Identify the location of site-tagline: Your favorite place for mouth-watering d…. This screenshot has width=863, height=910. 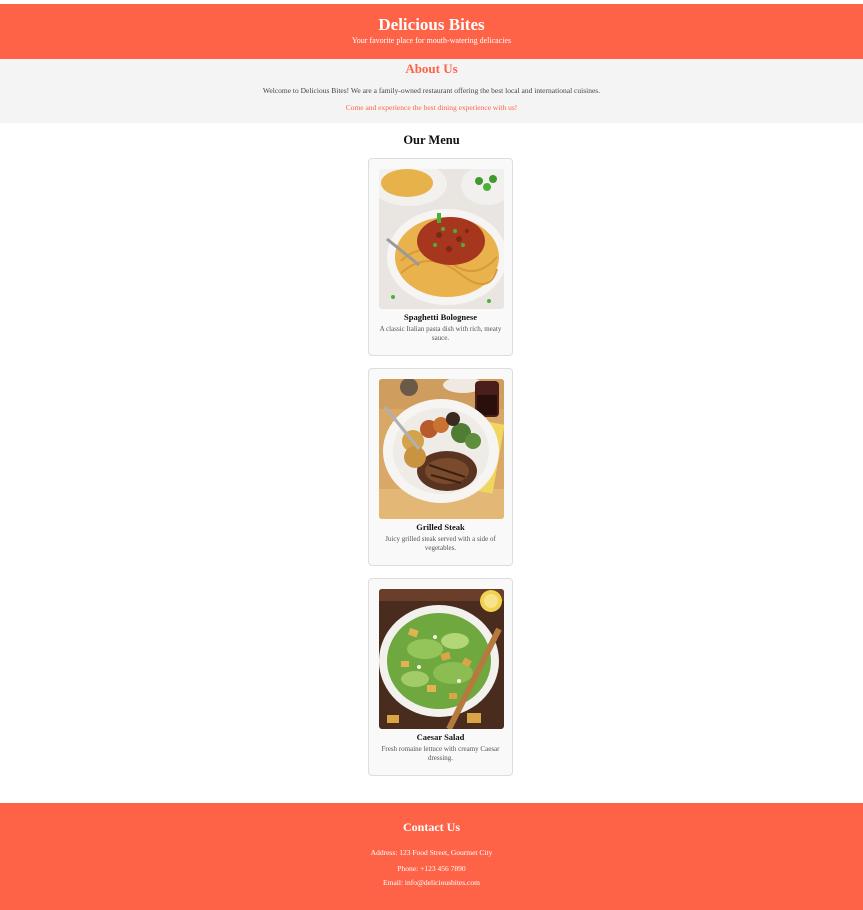
(431, 40).